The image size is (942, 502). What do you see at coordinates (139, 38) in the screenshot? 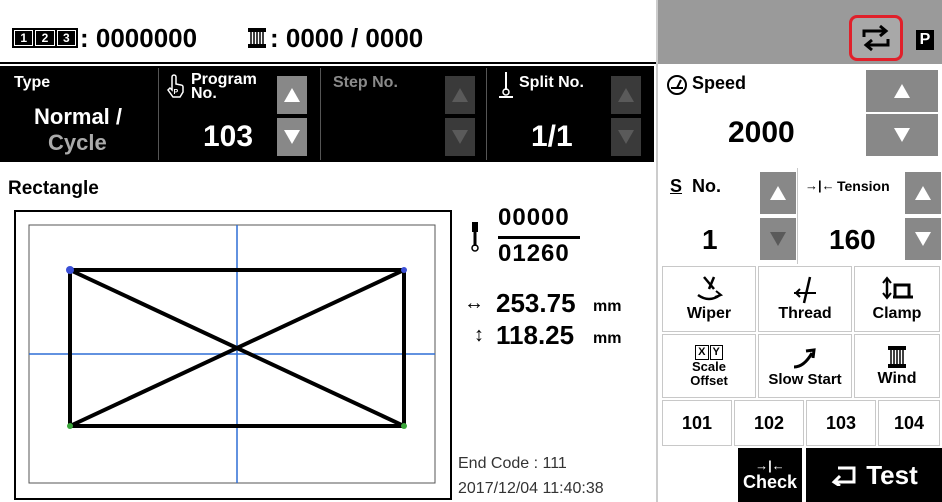
I see `production-counter-value: : 0000000` at bounding box center [139, 38].